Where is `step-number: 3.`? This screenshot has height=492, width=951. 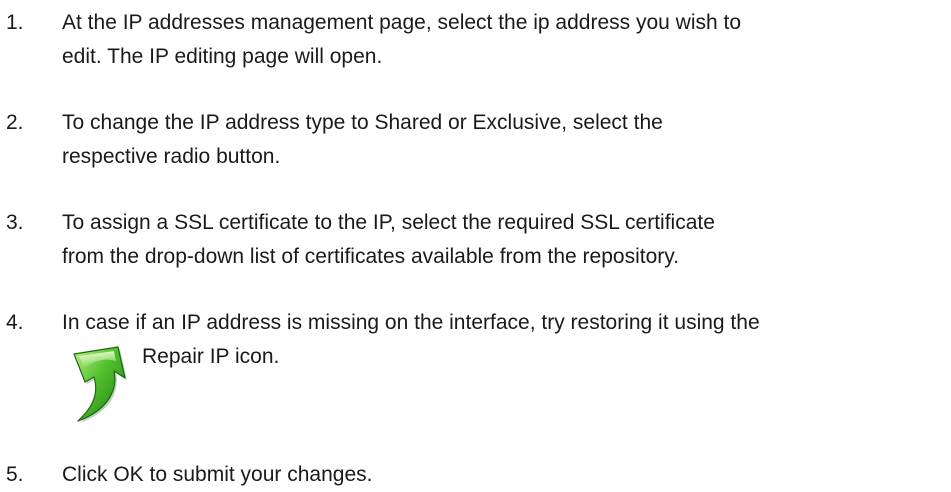
step-number: 3. is located at coordinates (15, 222).